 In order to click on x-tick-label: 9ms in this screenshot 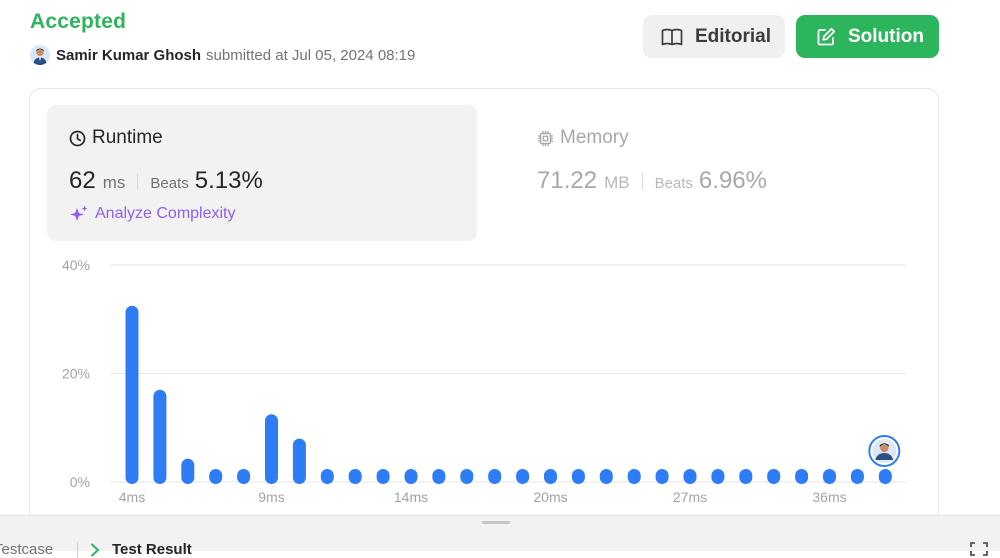, I will do `click(271, 497)`.